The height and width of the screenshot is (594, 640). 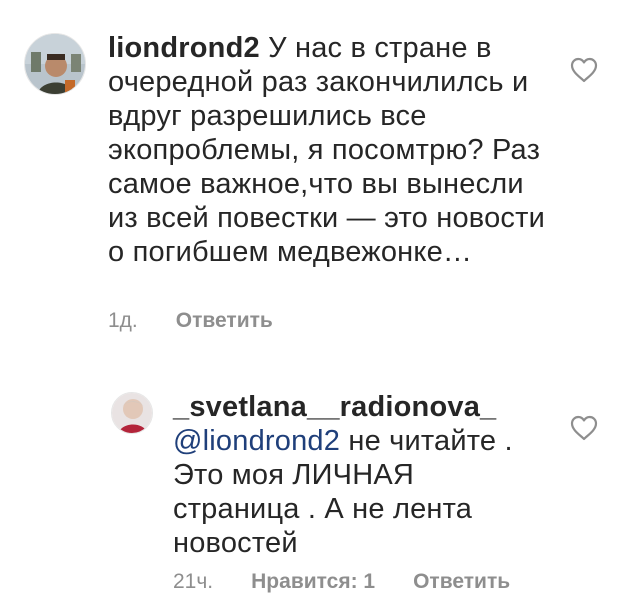 I want to click on comment-username: _svetlana__radionova_, so click(x=358, y=407).